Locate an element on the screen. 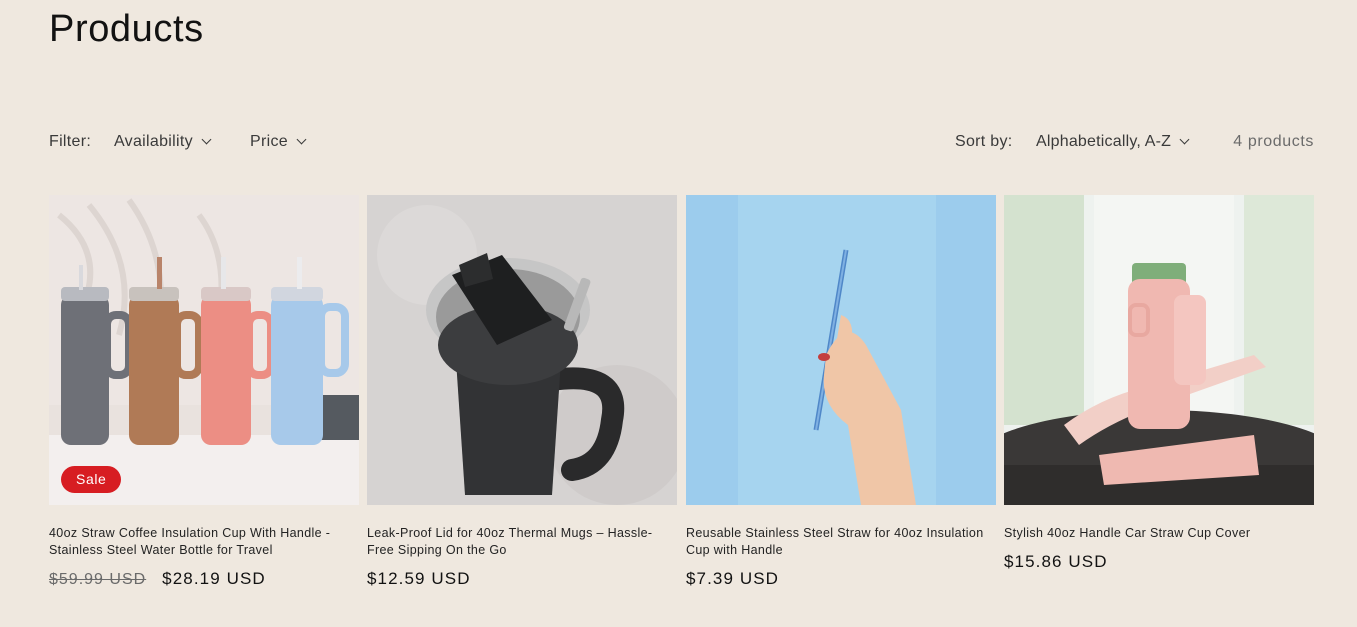  product-image-blue-straw is located at coordinates (841, 350).